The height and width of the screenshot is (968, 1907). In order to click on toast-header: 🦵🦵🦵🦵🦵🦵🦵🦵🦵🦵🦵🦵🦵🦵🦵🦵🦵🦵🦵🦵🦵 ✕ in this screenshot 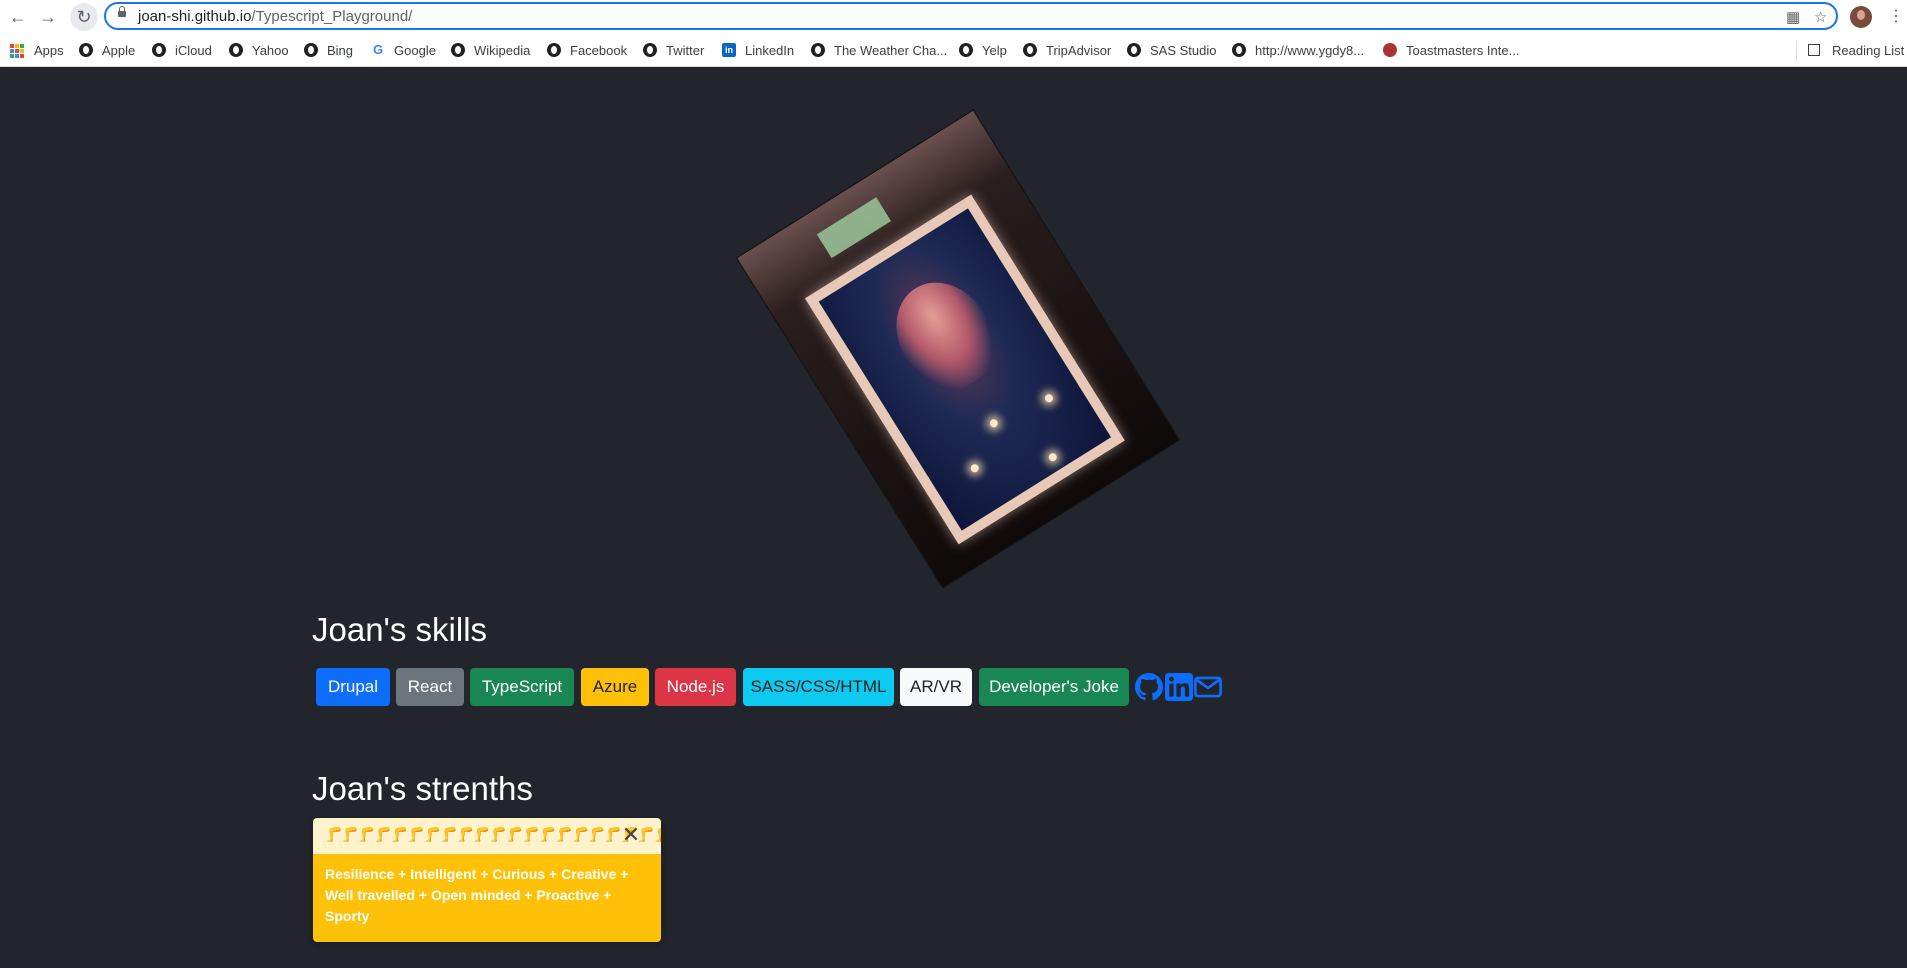, I will do `click(487, 836)`.